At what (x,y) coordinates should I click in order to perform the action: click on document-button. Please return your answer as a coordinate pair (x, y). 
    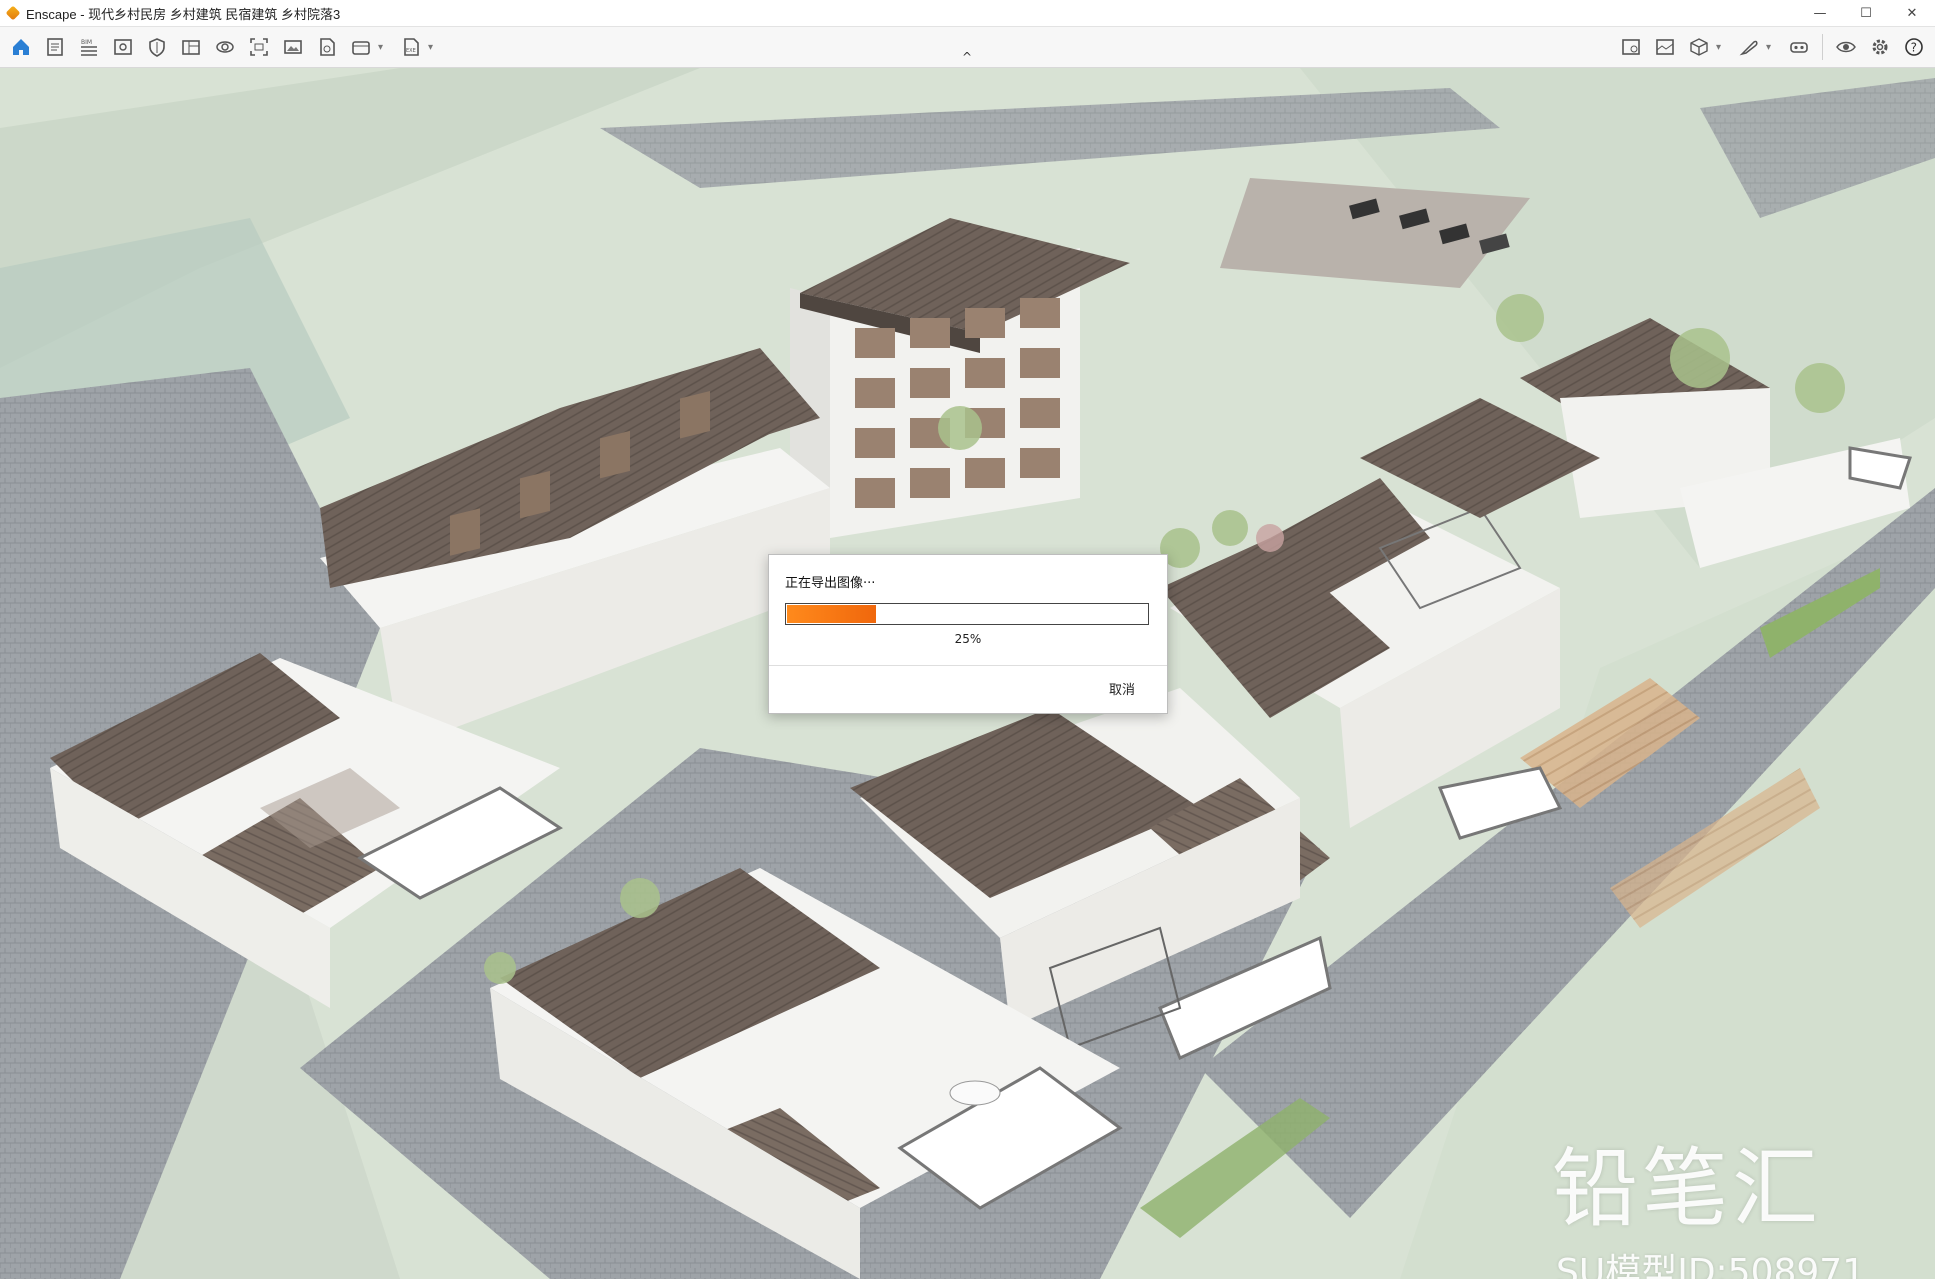
    Looking at the image, I should click on (55, 47).